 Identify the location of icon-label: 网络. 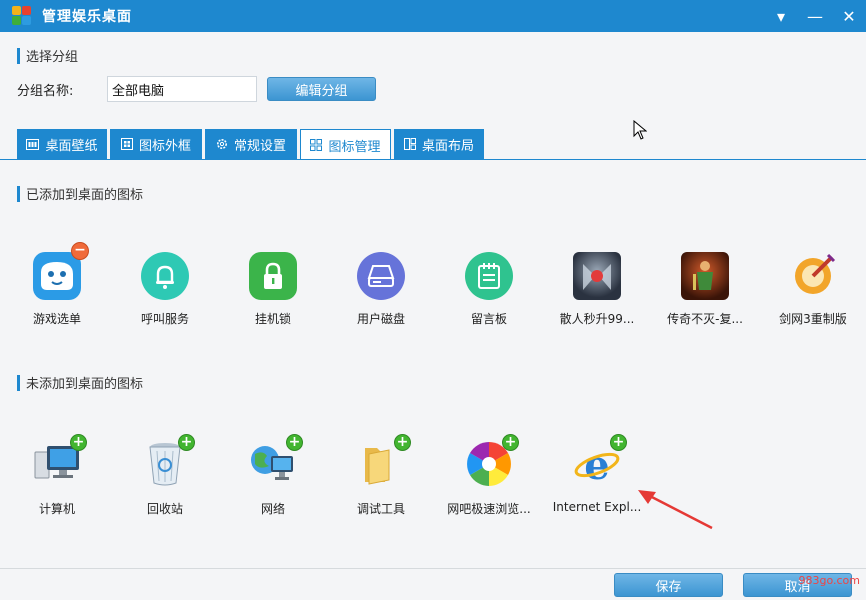
(272, 509).